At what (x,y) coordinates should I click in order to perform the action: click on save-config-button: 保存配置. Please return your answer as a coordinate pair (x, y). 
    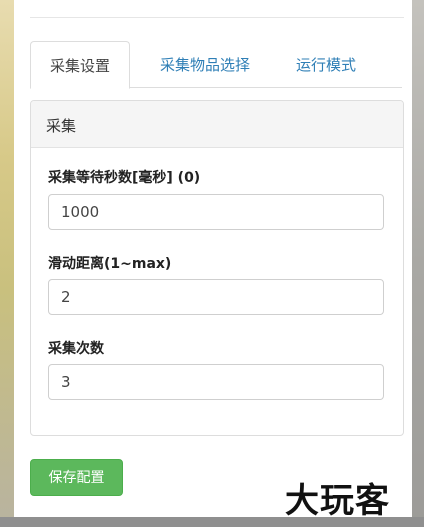
    Looking at the image, I should click on (76, 477).